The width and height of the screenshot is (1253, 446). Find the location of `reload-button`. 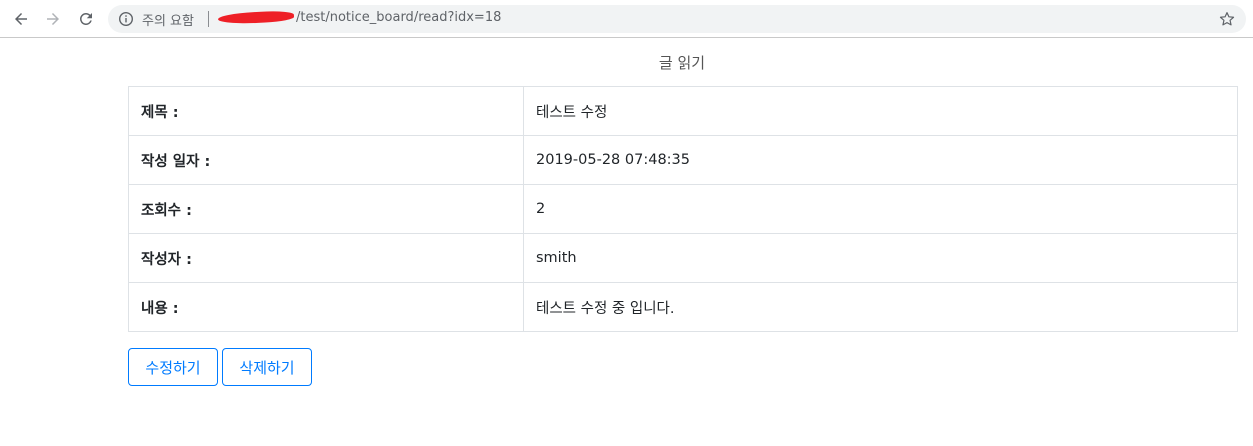

reload-button is located at coordinates (86, 19).